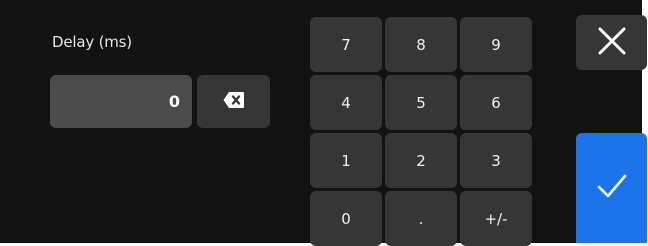 This screenshot has height=246, width=648. I want to click on key-7: 7, so click(346, 44).